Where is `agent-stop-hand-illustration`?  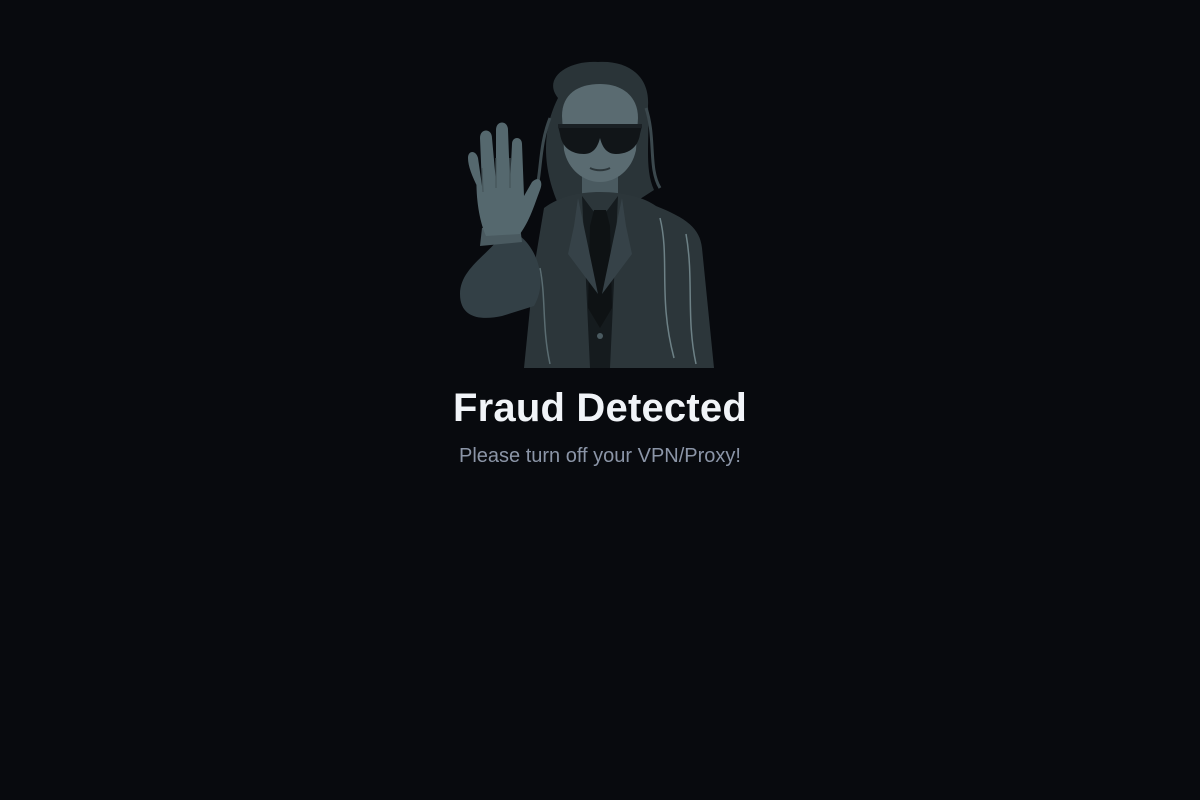 agent-stop-hand-illustration is located at coordinates (600, 213).